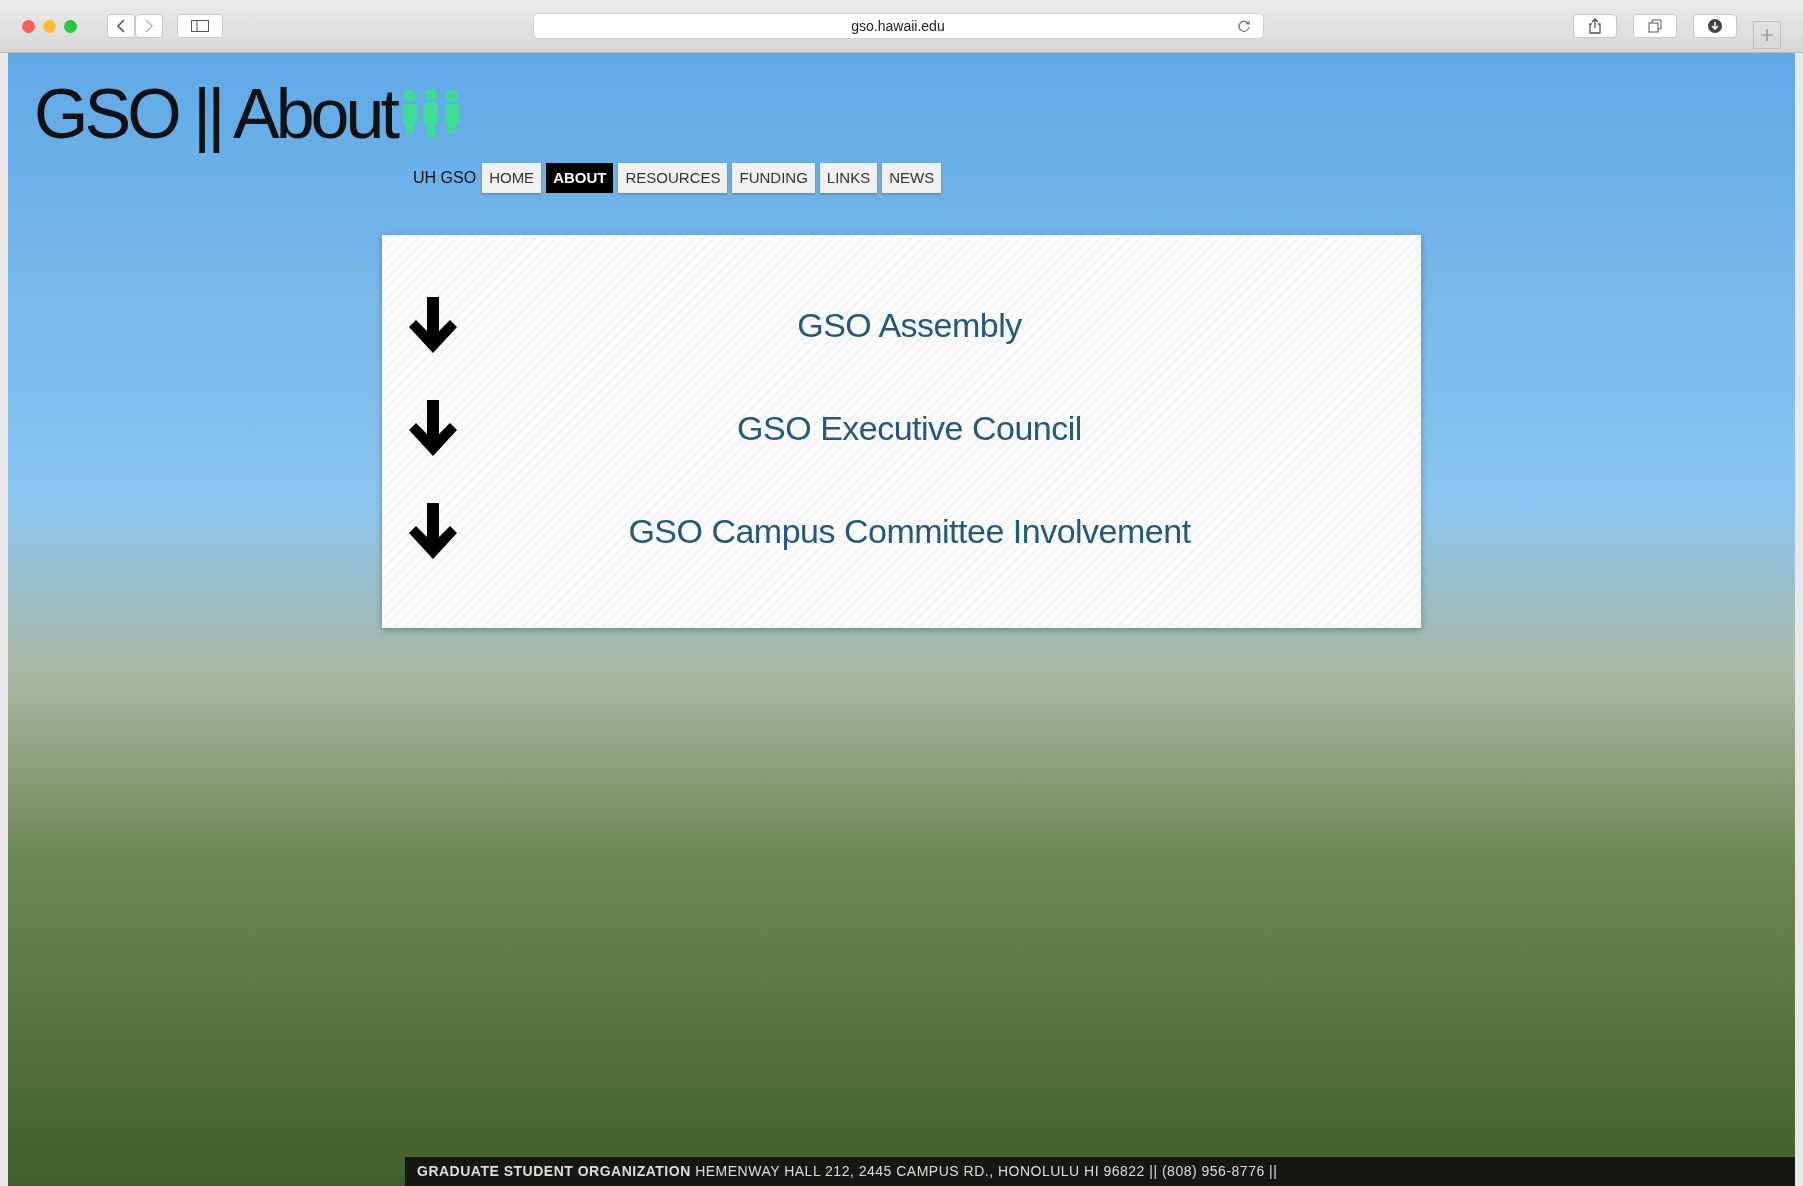  What do you see at coordinates (28, 26) in the screenshot?
I see `close-window-button` at bounding box center [28, 26].